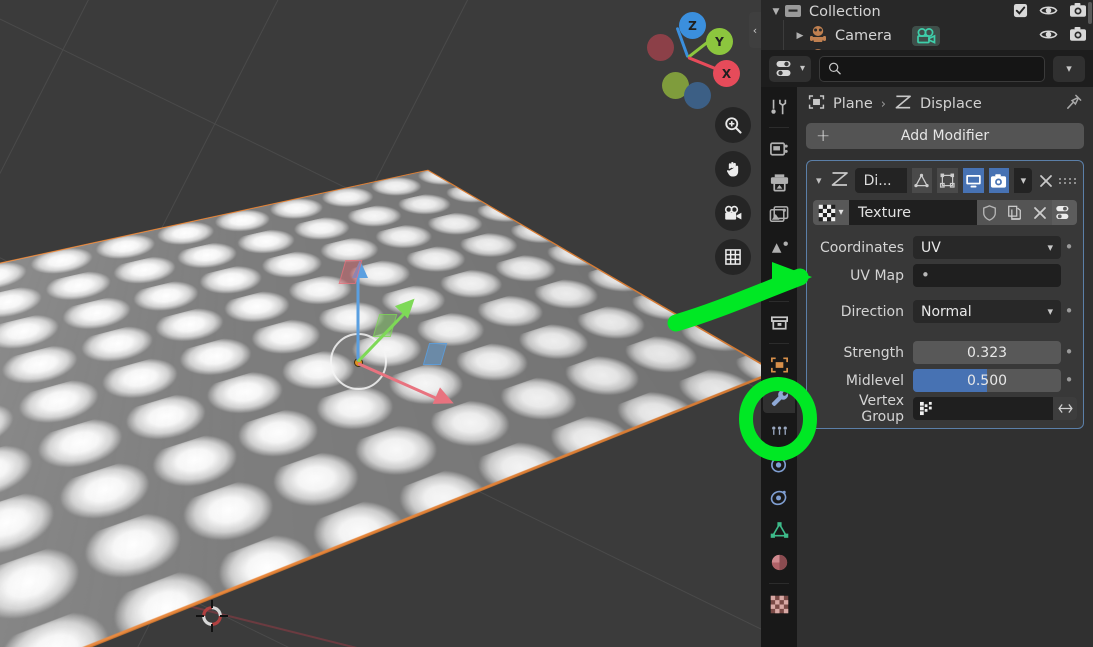 The height and width of the screenshot is (647, 1093). I want to click on nav-axis-label: Y, so click(719, 41).